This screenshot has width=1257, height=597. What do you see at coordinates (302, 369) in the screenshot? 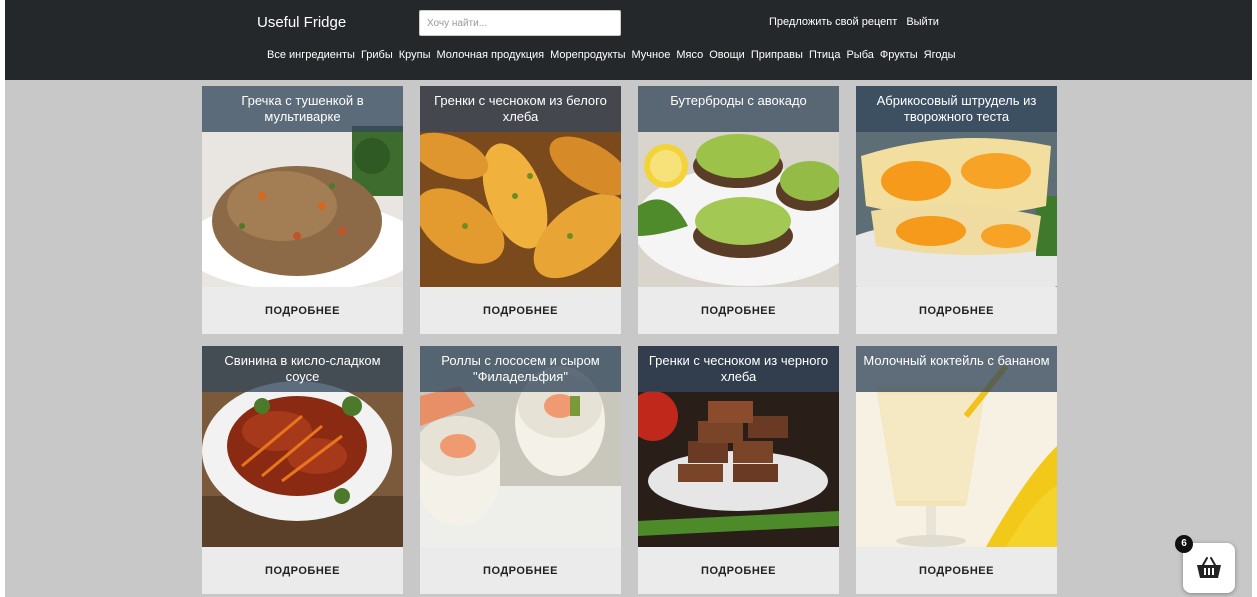
I see `recipe-title: Свинина в кисло-сладком соусе` at bounding box center [302, 369].